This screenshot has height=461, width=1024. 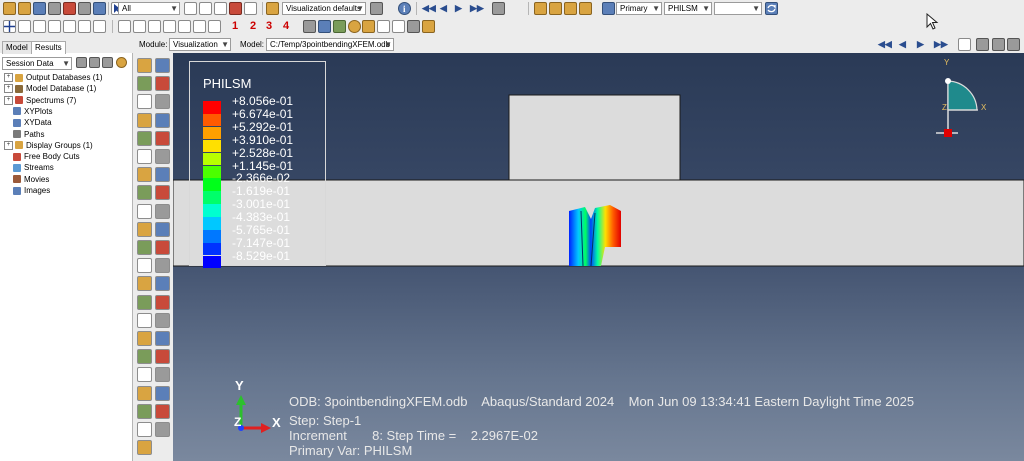 What do you see at coordinates (81, 62) in the screenshot?
I see `filter-icon` at bounding box center [81, 62].